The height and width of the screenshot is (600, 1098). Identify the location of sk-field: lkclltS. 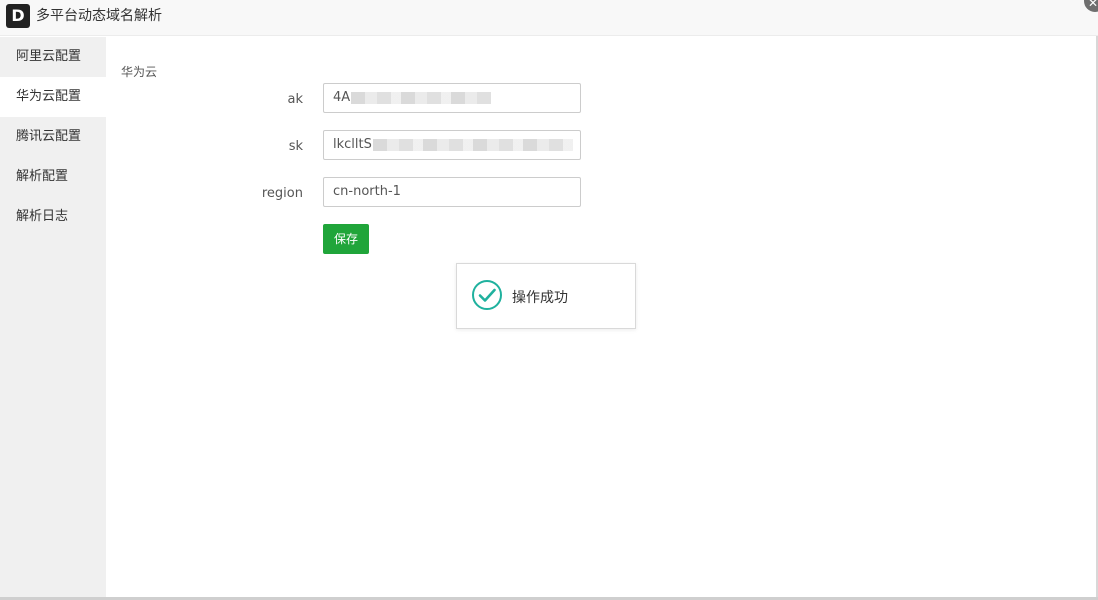
(452, 145).